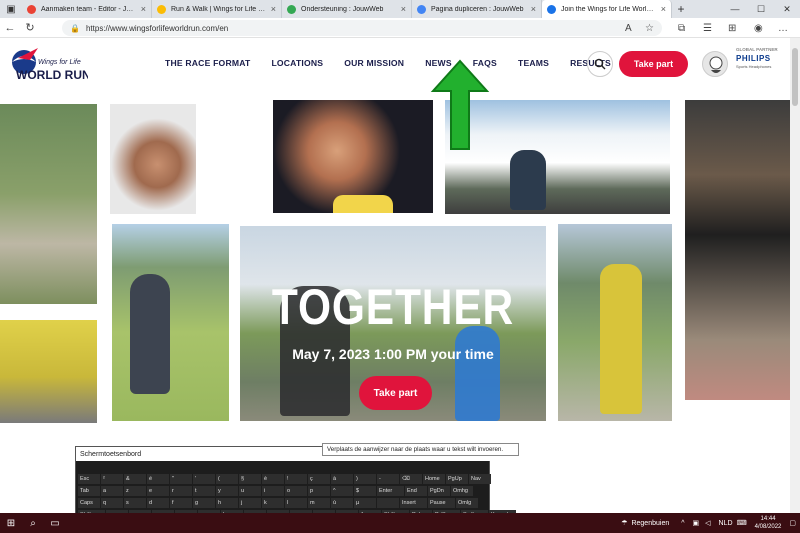 This screenshot has width=800, height=533. Describe the element at coordinates (296, 491) in the screenshot. I see `key: o` at that location.